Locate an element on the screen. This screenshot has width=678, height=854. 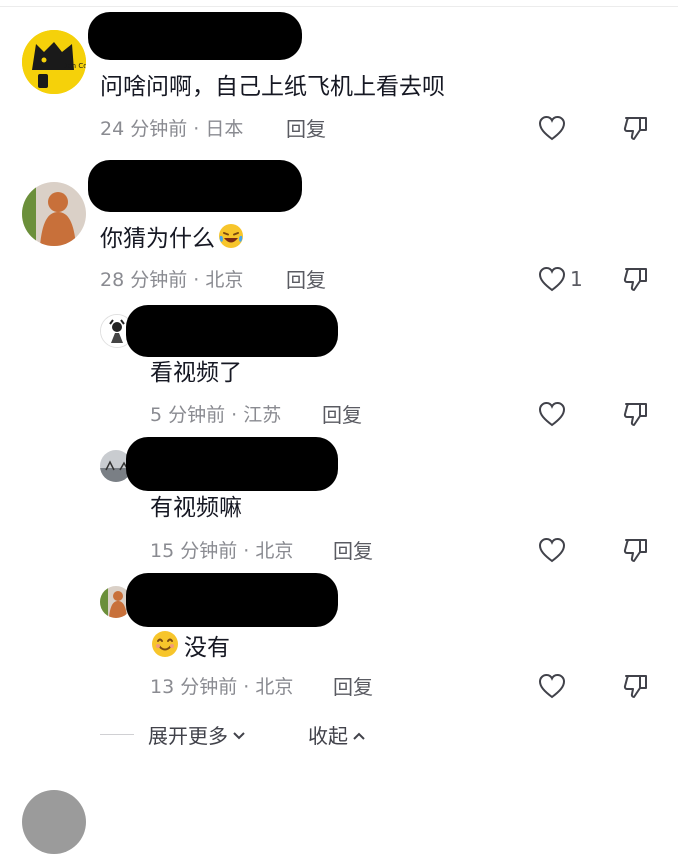
reply-meta: 15 分钟前 · 北京 is located at coordinates (222, 551).